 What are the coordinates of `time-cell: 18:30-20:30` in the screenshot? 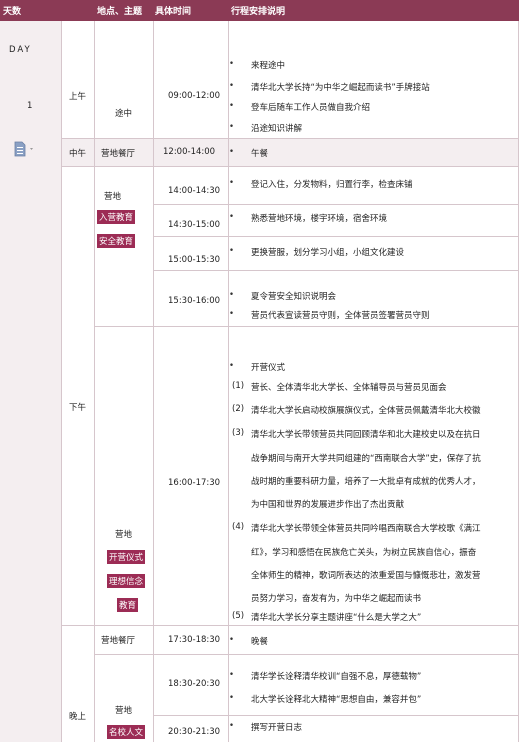 It's located at (194, 684).